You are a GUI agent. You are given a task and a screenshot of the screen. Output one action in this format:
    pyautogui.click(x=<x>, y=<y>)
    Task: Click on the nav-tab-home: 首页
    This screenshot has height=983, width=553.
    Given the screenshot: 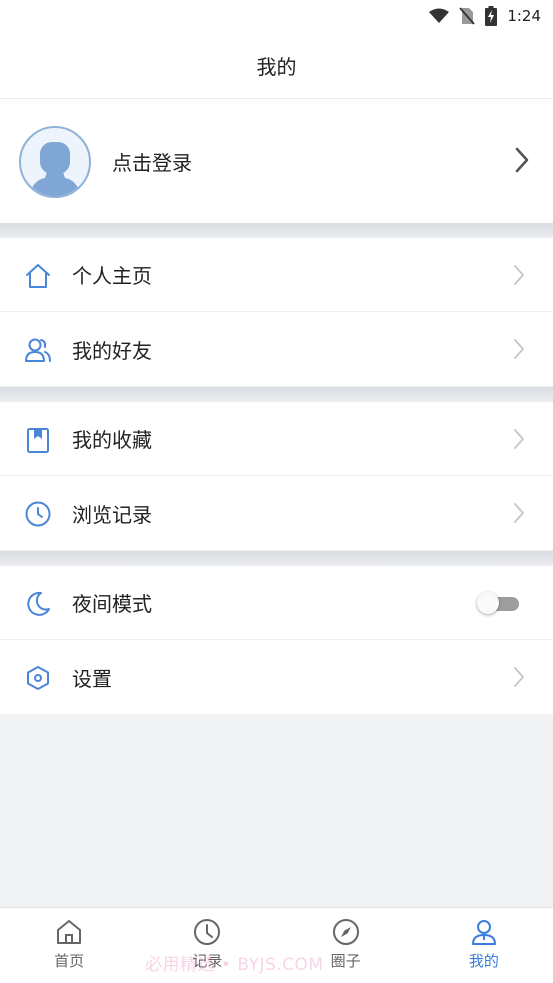 What is the action you would take?
    pyautogui.click(x=69, y=945)
    